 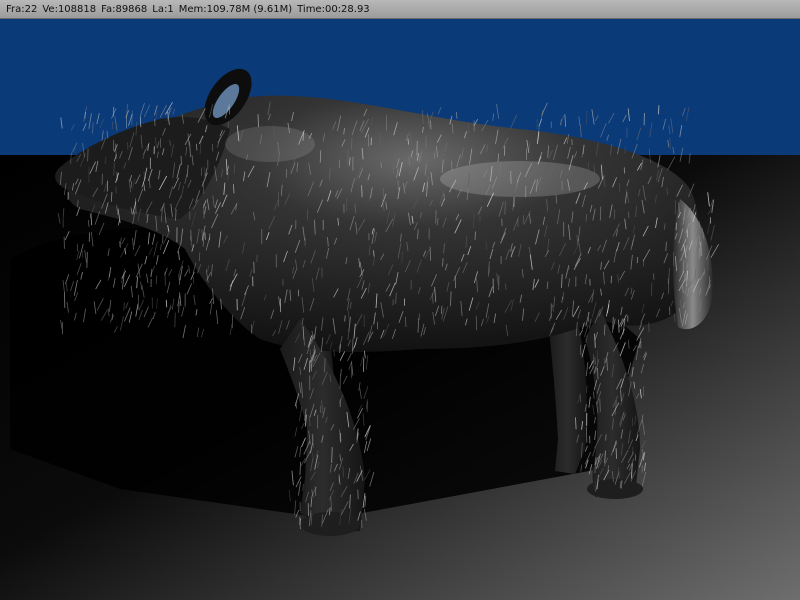 I want to click on vertex-count: Ve:108818, so click(x=69, y=9).